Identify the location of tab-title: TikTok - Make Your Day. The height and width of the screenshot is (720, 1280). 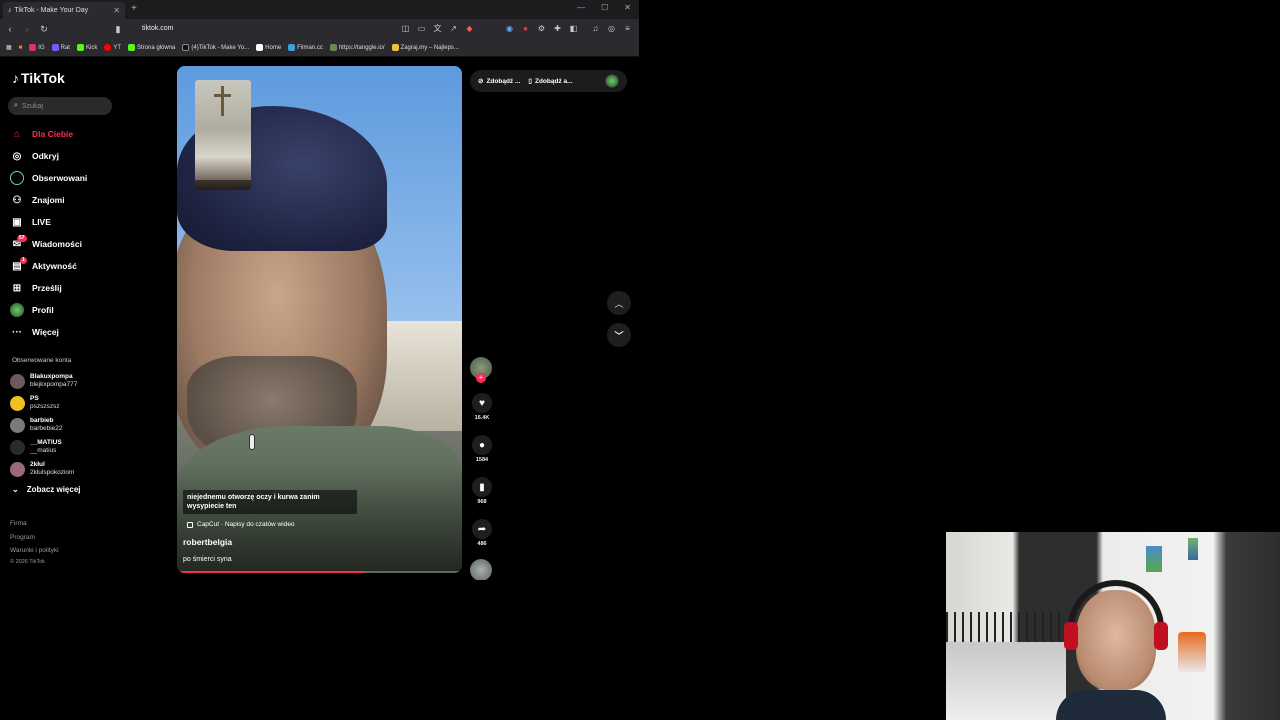
(51, 10).